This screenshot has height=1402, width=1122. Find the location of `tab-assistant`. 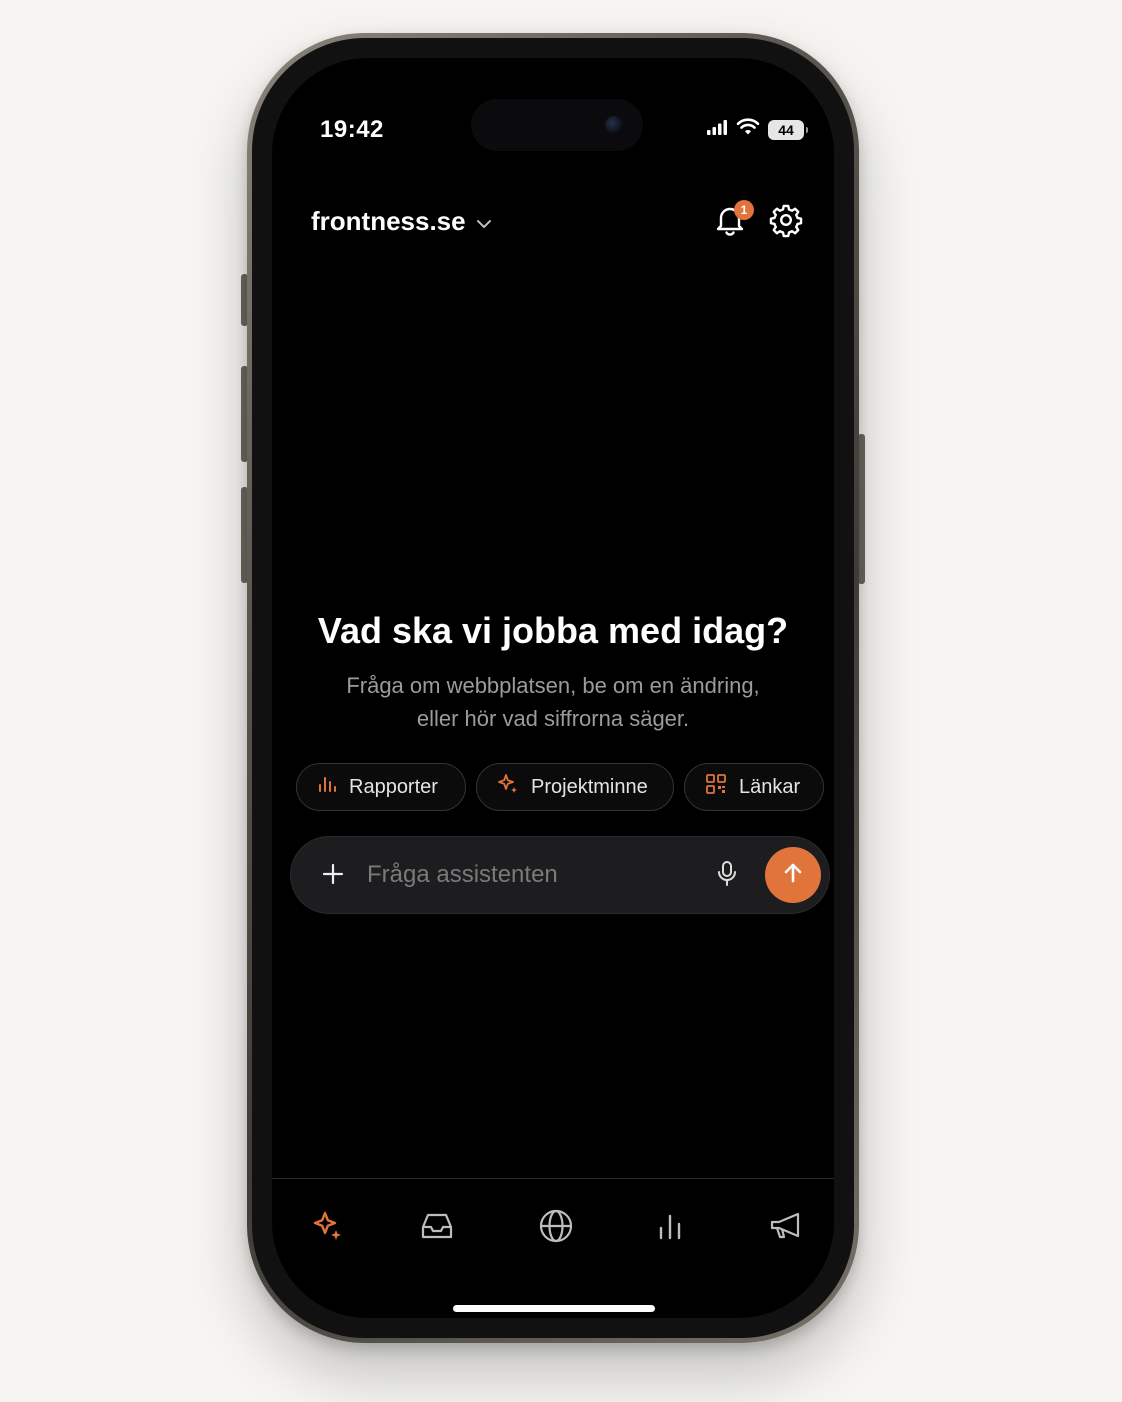

tab-assistant is located at coordinates (328, 1228).